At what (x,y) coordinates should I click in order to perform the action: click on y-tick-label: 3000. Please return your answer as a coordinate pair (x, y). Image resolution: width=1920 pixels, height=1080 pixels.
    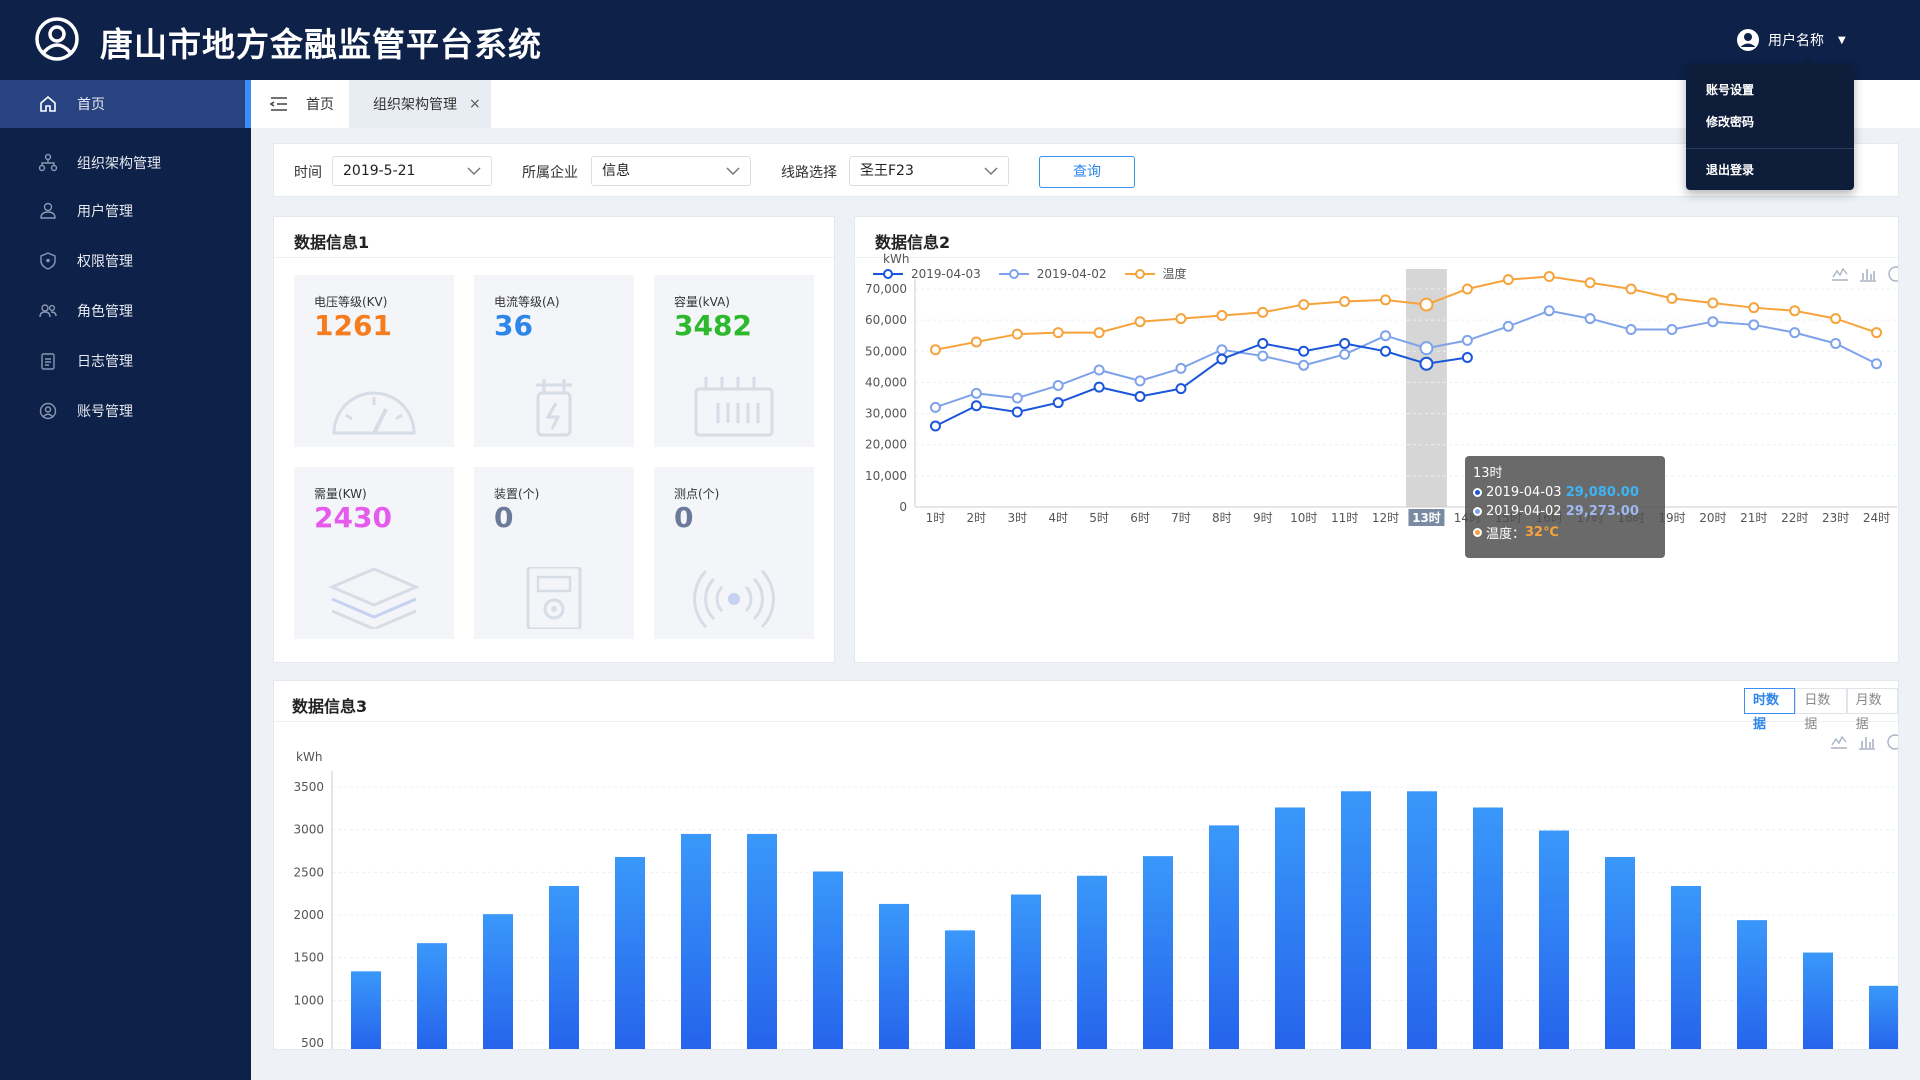
    Looking at the image, I should click on (308, 830).